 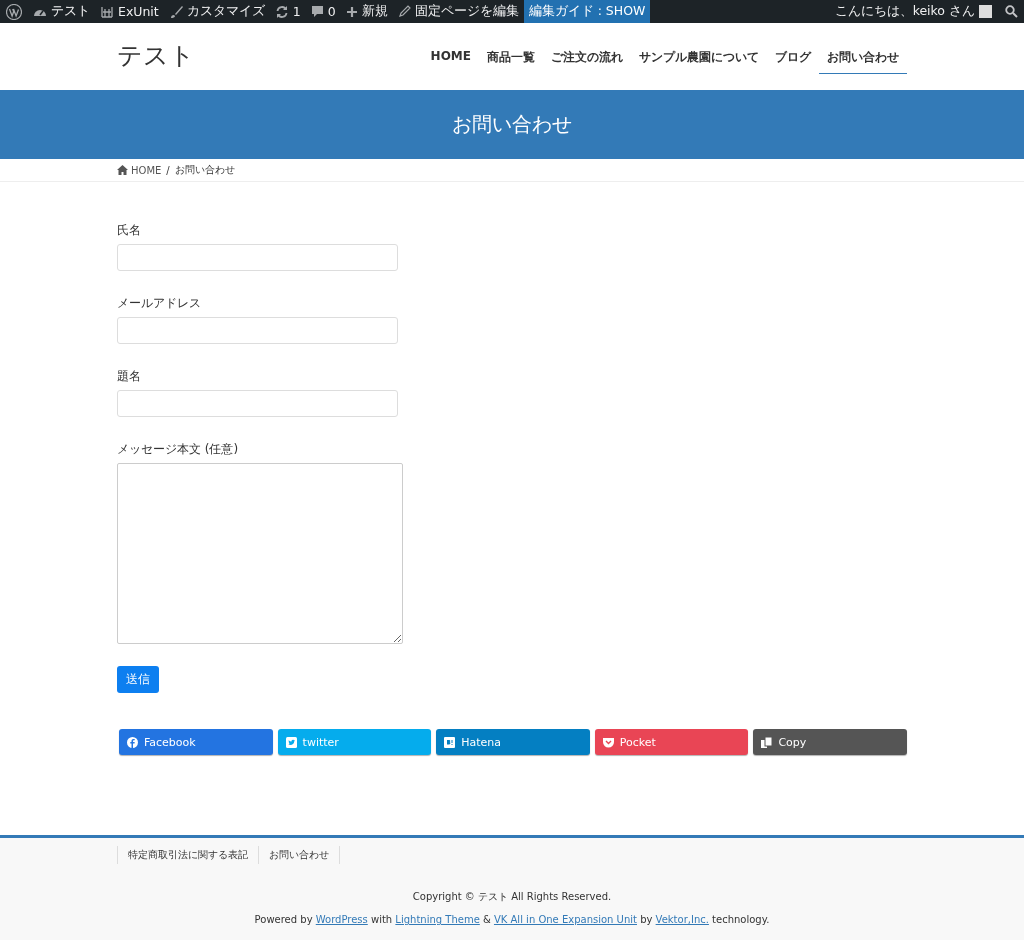 What do you see at coordinates (512, 124) in the screenshot?
I see `page-title: お問い合わせ` at bounding box center [512, 124].